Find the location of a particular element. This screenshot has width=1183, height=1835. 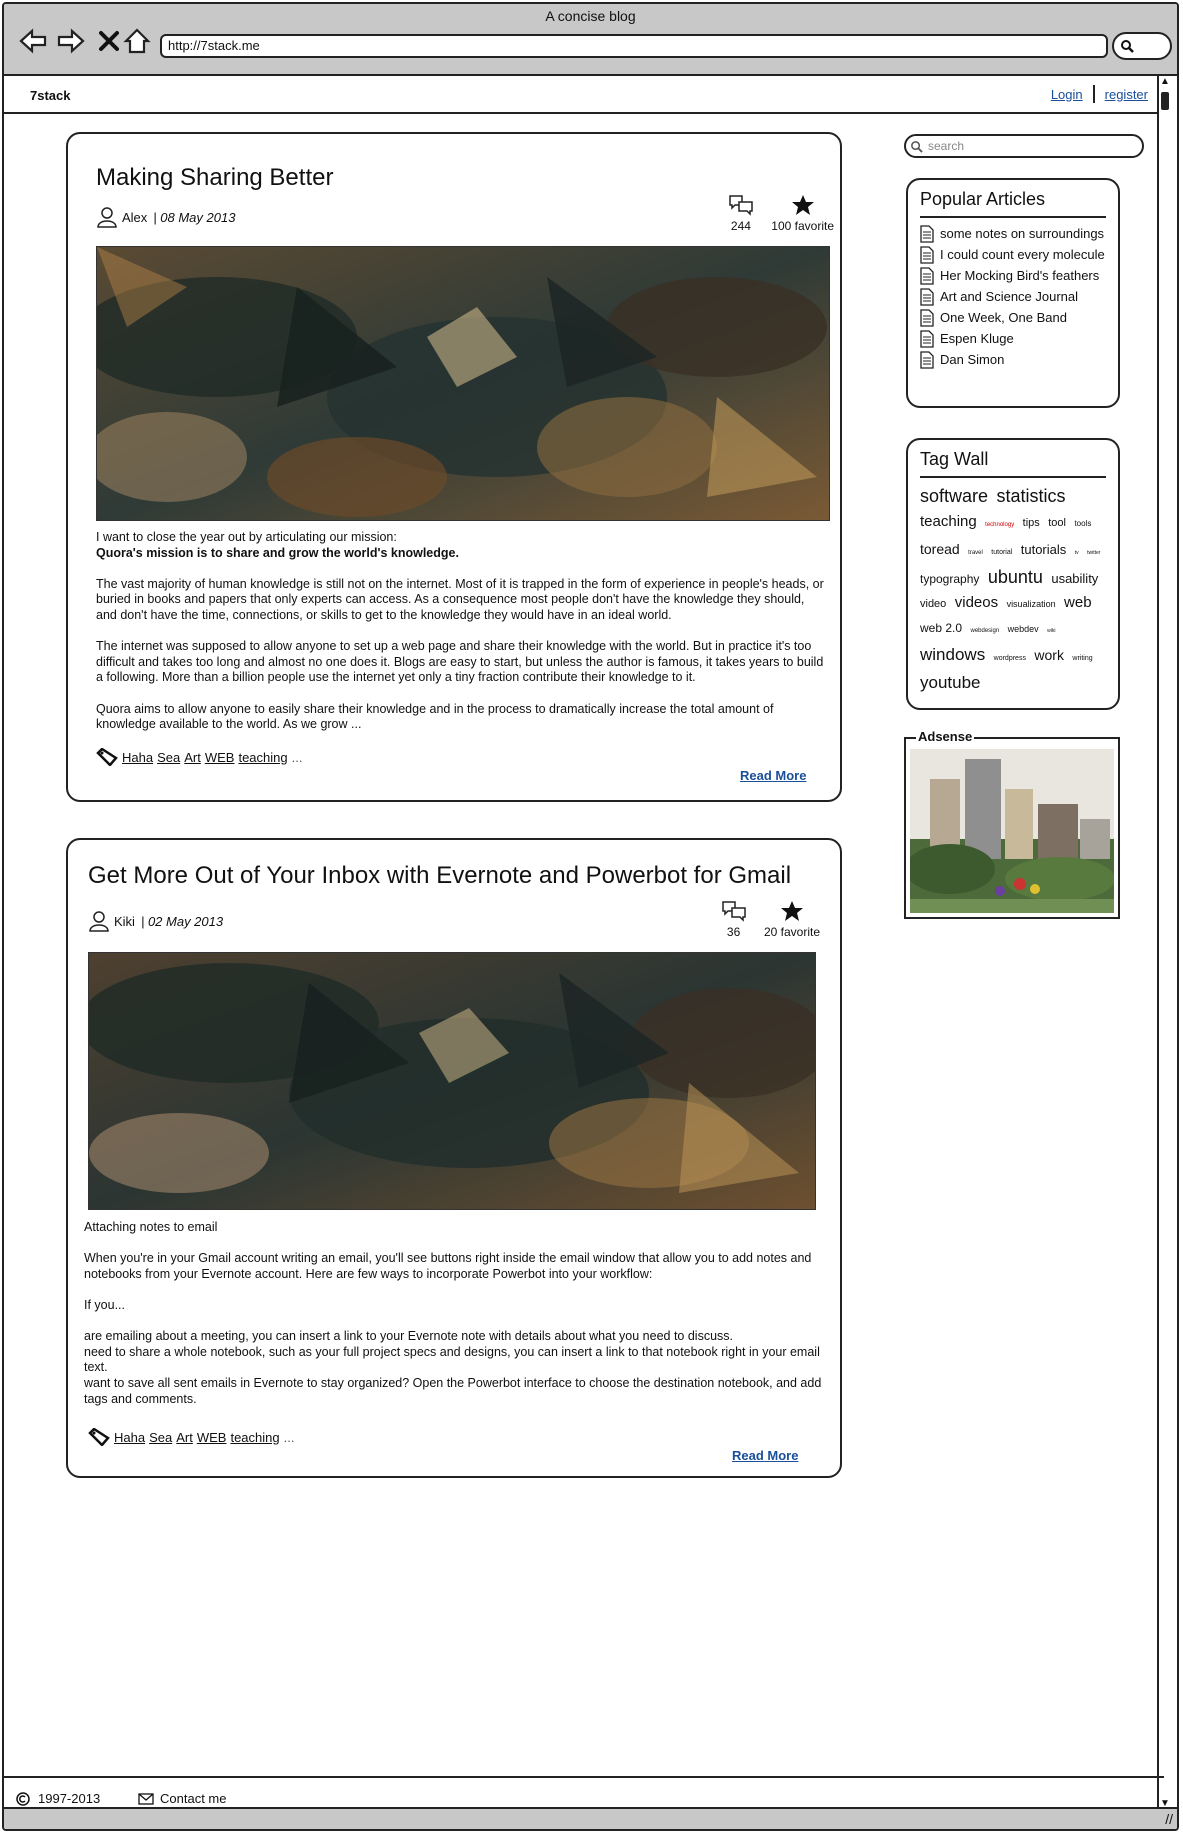

site-header: 7stack Login register is located at coordinates (584, 95).